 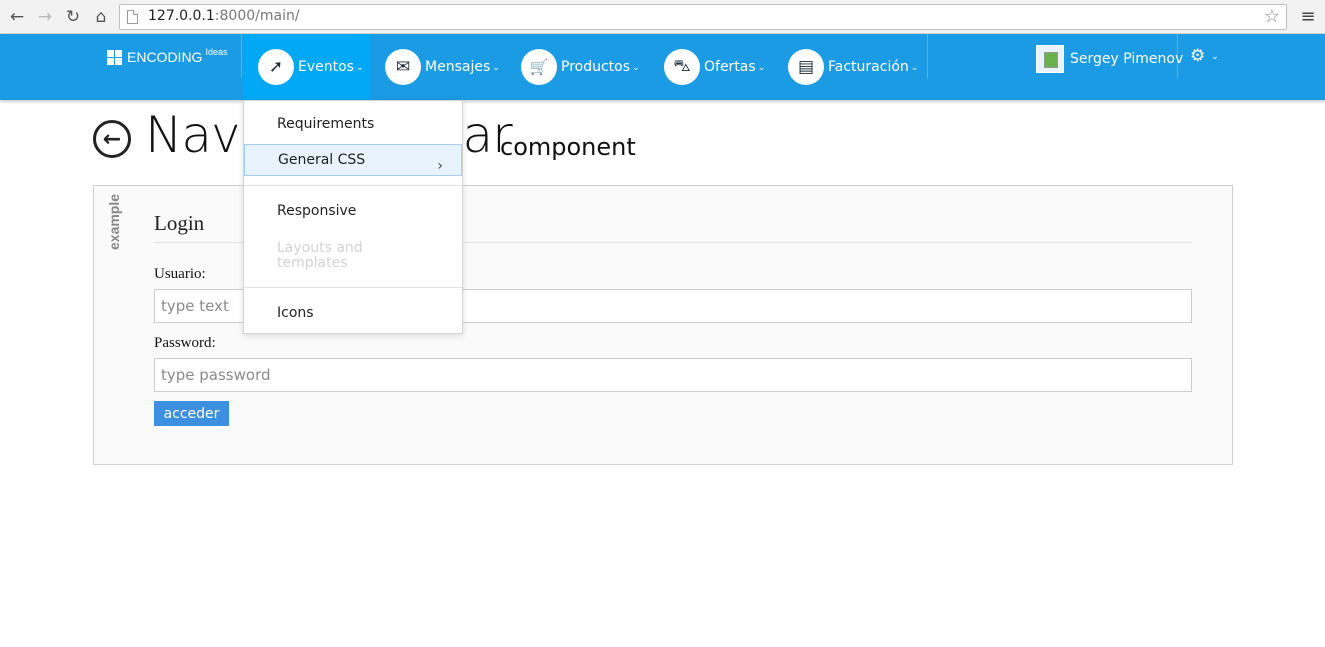 I want to click on menu-item-layouts: Layouts and templates, so click(x=320, y=255).